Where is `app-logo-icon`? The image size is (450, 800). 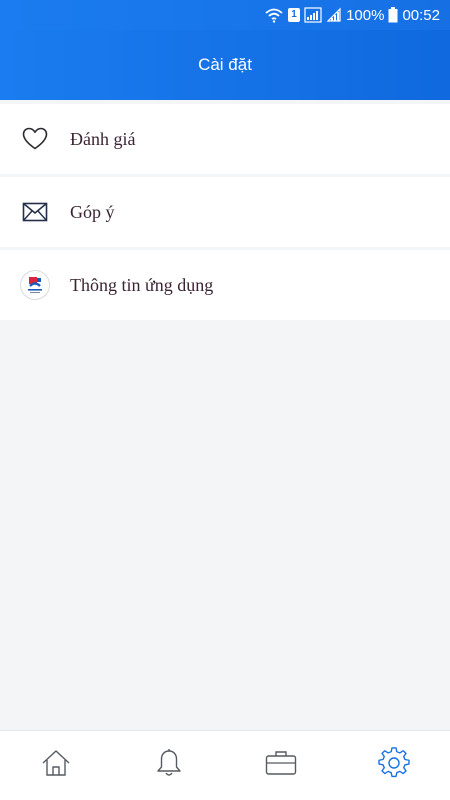
app-logo-icon is located at coordinates (35, 285).